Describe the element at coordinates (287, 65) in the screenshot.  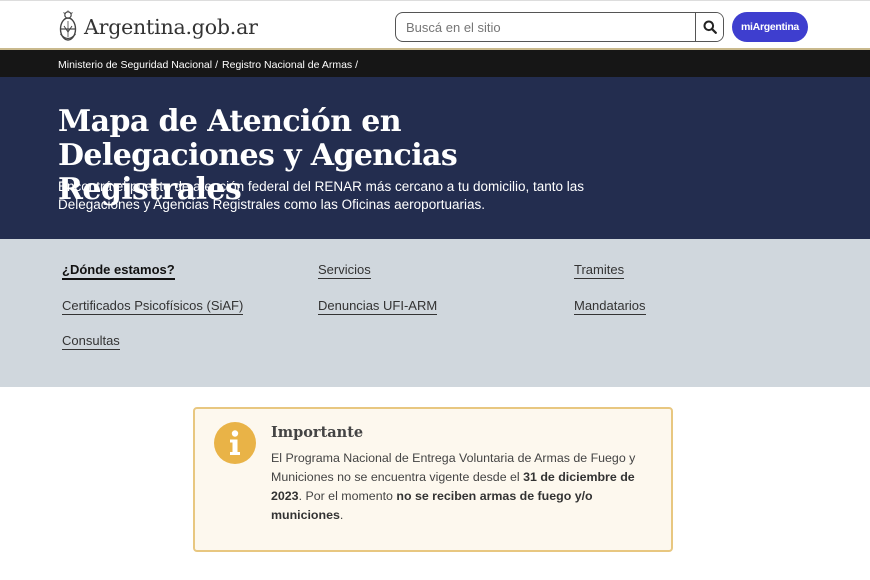
I see `breadcrumb-item-registro: Registro Nacional de Armas` at that location.